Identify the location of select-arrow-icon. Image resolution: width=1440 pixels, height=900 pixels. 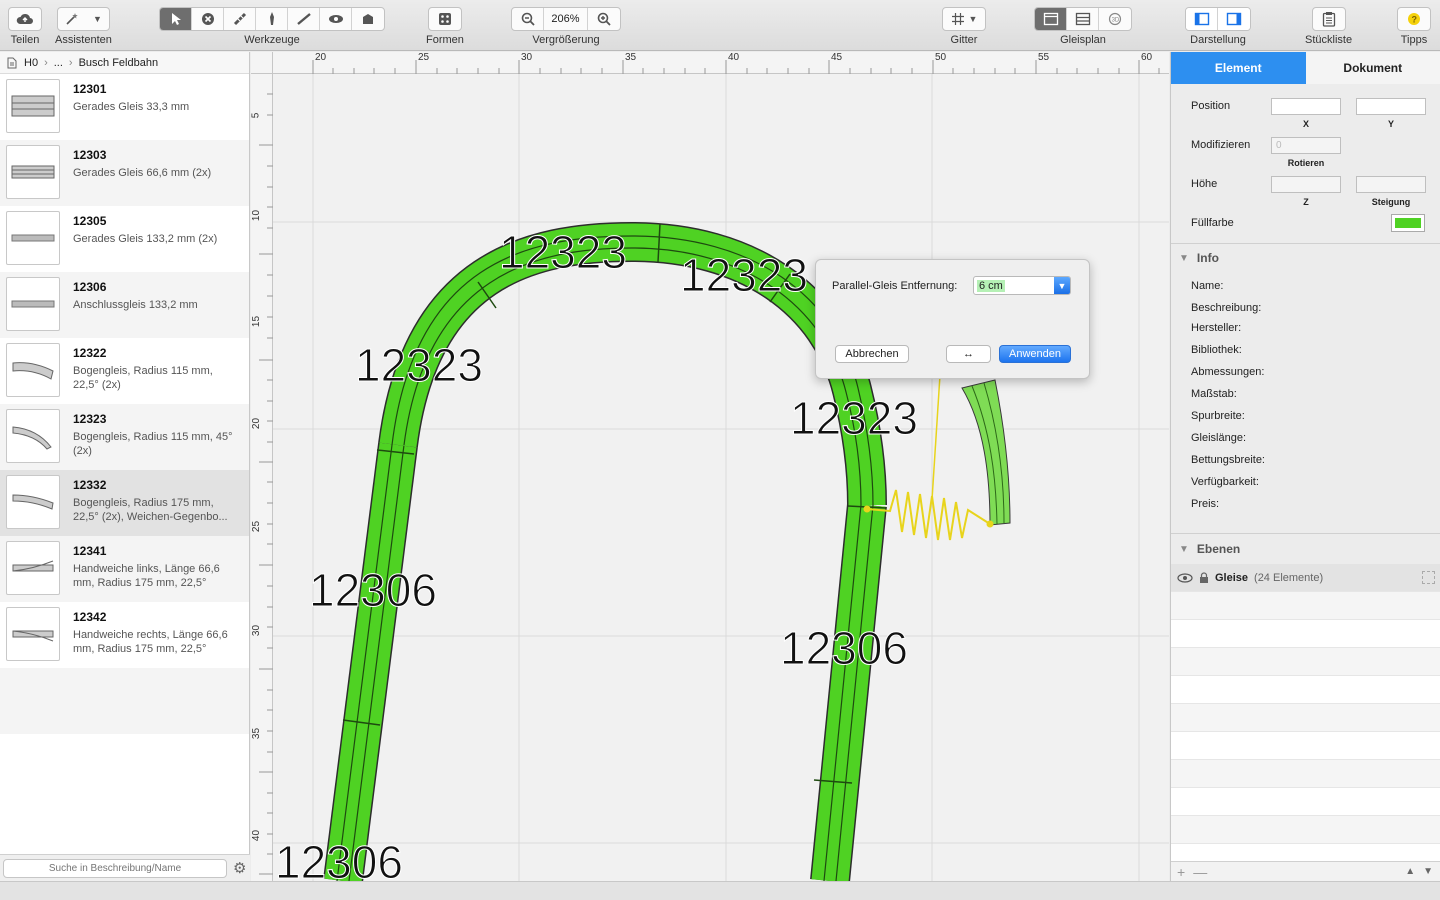
(176, 19).